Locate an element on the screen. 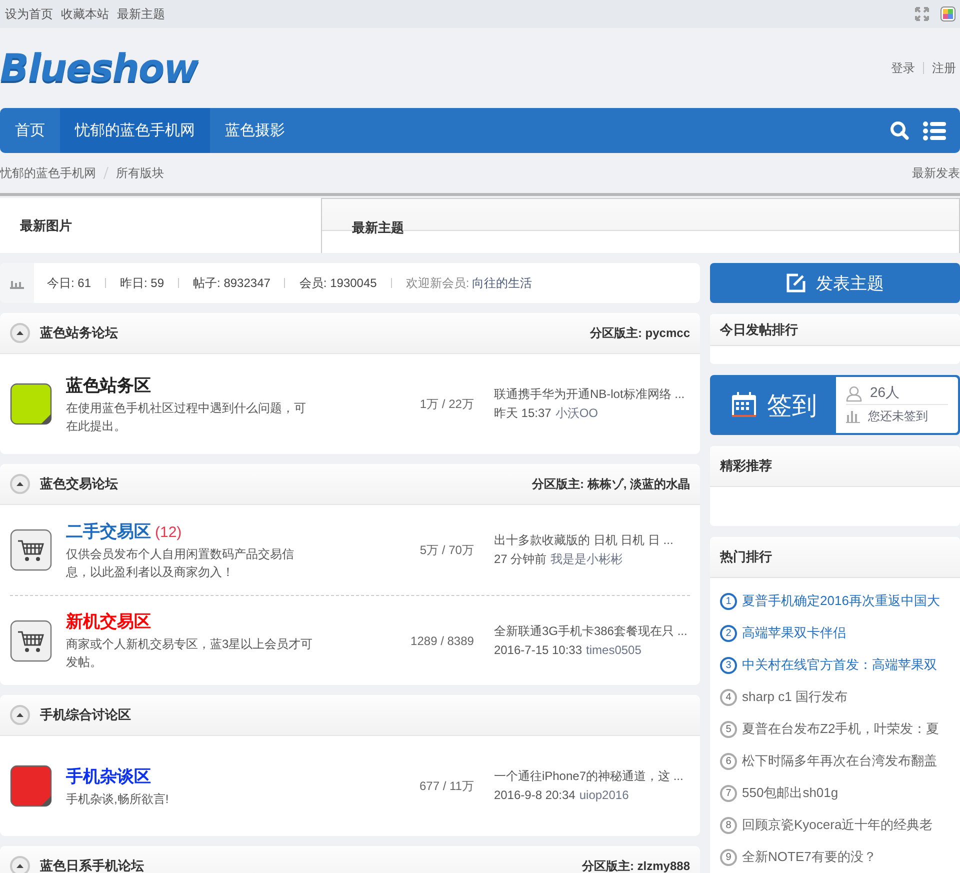 The image size is (960, 873). rank-number: 1 is located at coordinates (728, 601).